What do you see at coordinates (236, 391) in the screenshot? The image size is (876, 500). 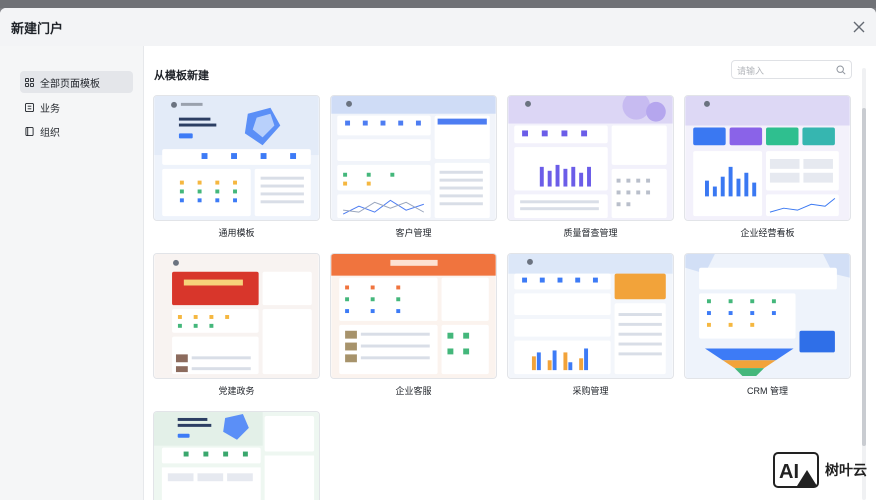 I see `template-name: 党建政务` at bounding box center [236, 391].